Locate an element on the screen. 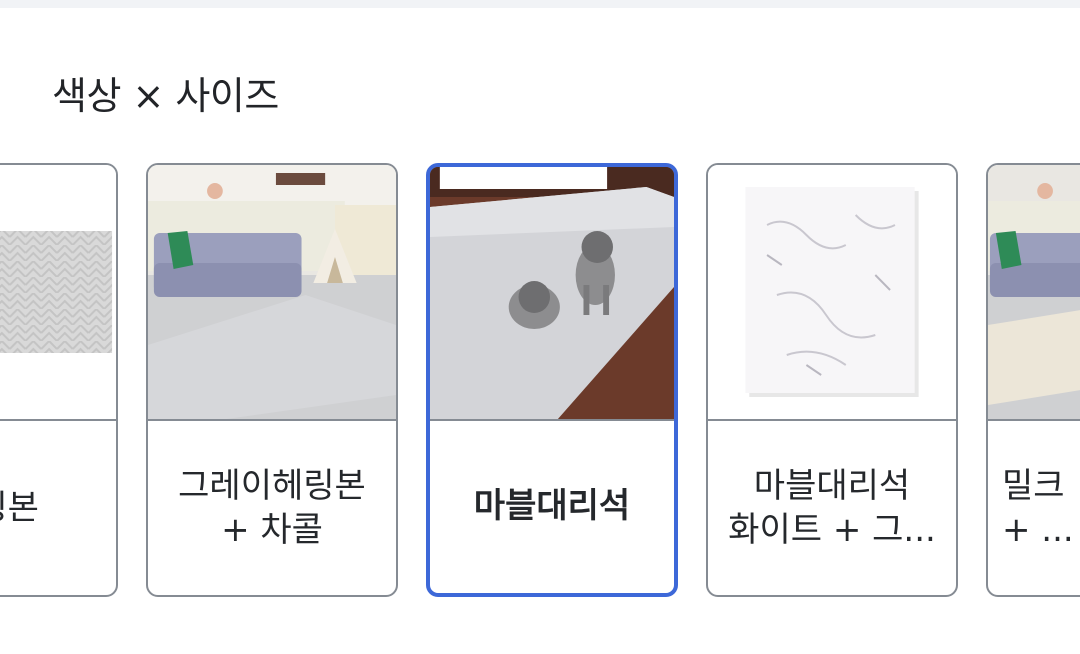 The width and height of the screenshot is (1080, 654). top-divider is located at coordinates (540, 4).